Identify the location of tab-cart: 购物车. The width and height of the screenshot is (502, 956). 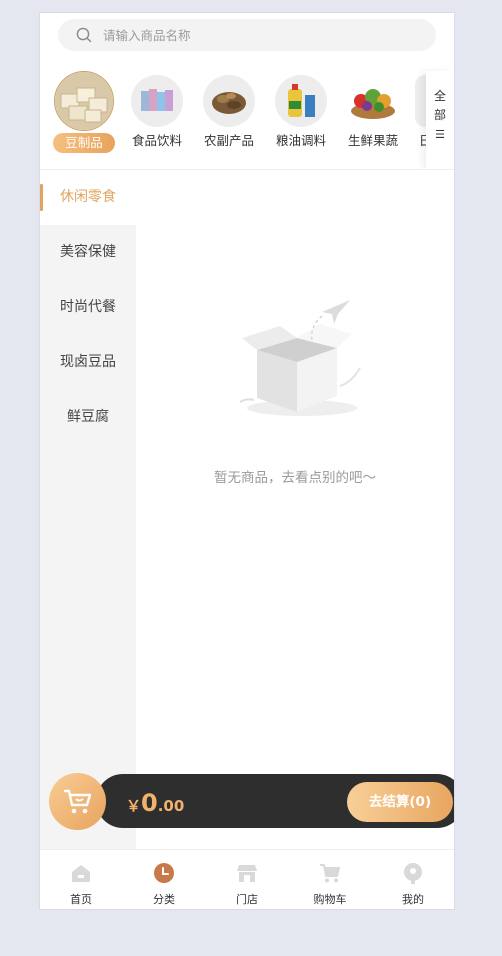
(330, 878).